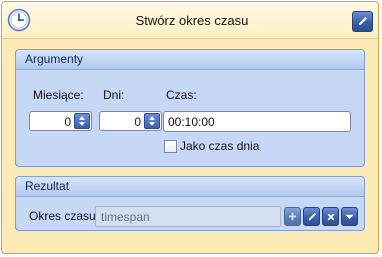 This screenshot has width=382, height=257. I want to click on clear-button, so click(330, 216).